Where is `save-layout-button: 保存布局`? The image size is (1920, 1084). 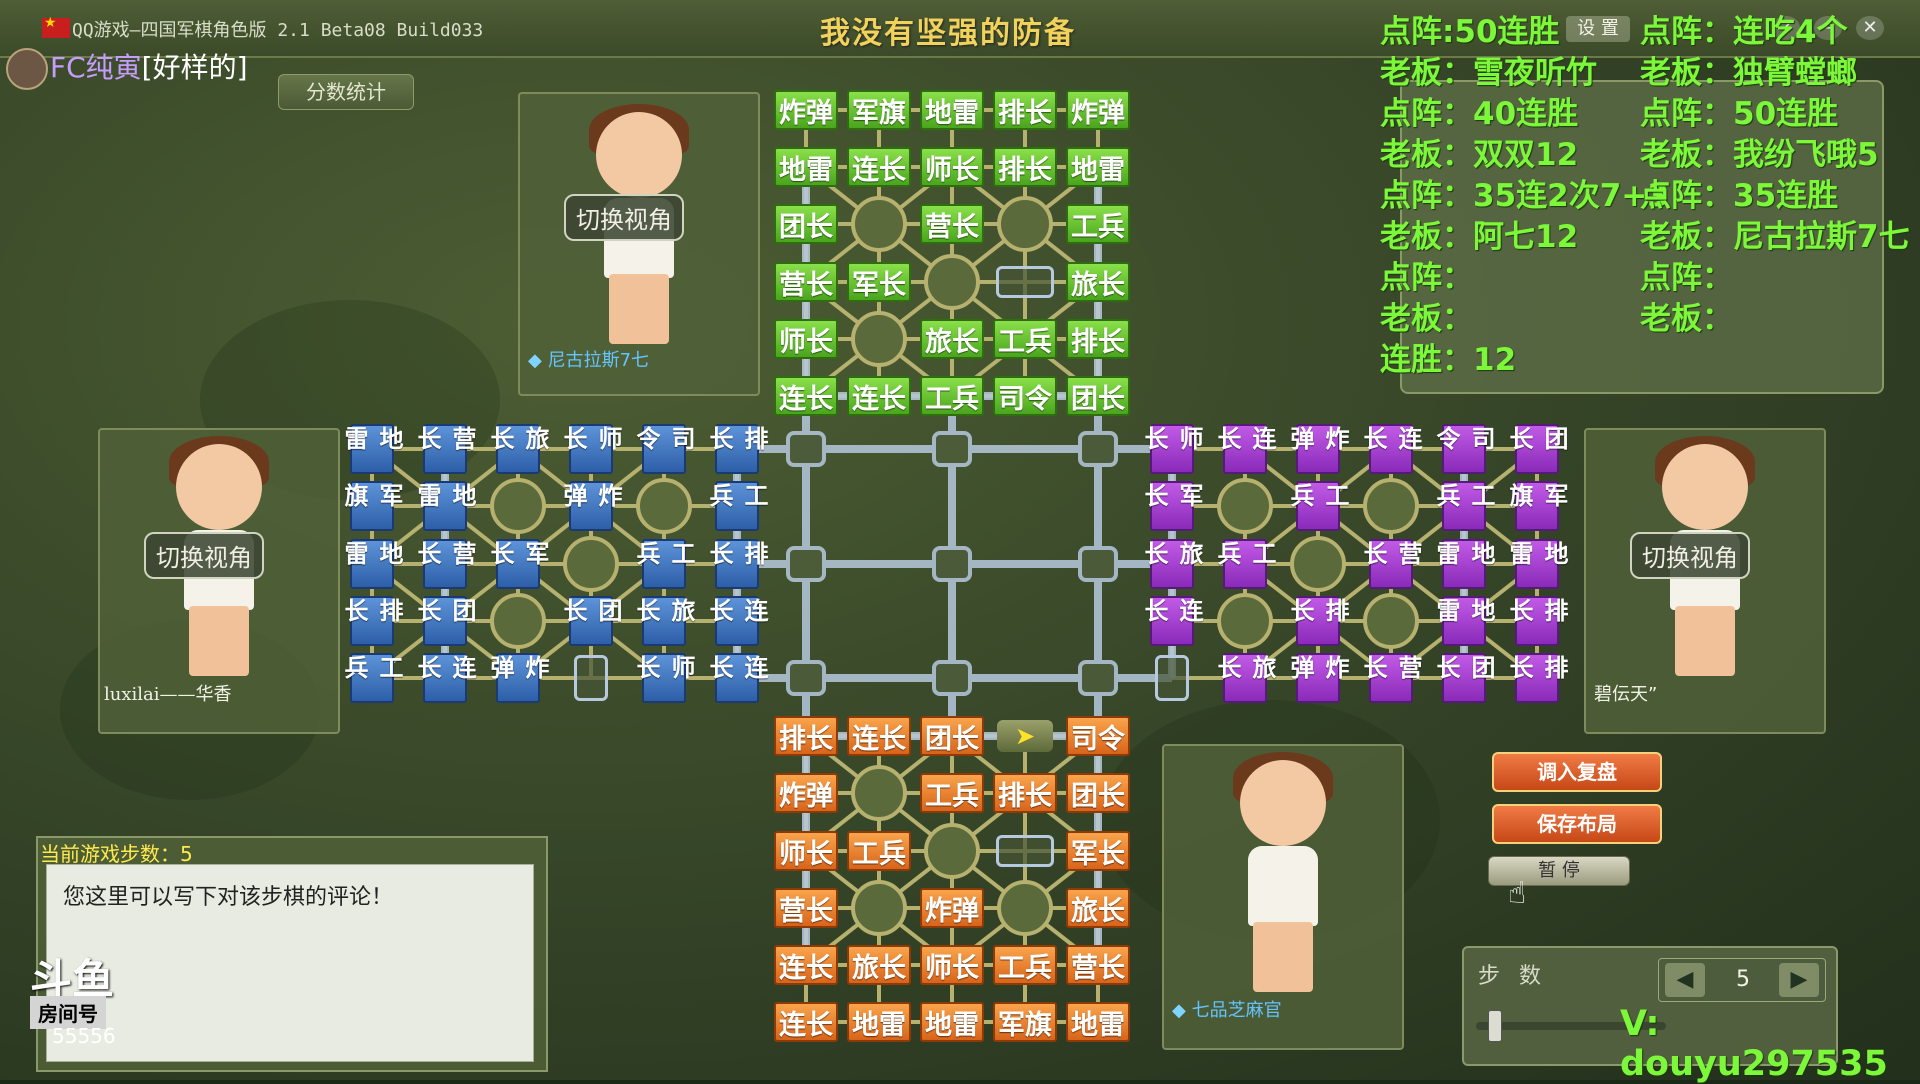 save-layout-button: 保存布局 is located at coordinates (1577, 824).